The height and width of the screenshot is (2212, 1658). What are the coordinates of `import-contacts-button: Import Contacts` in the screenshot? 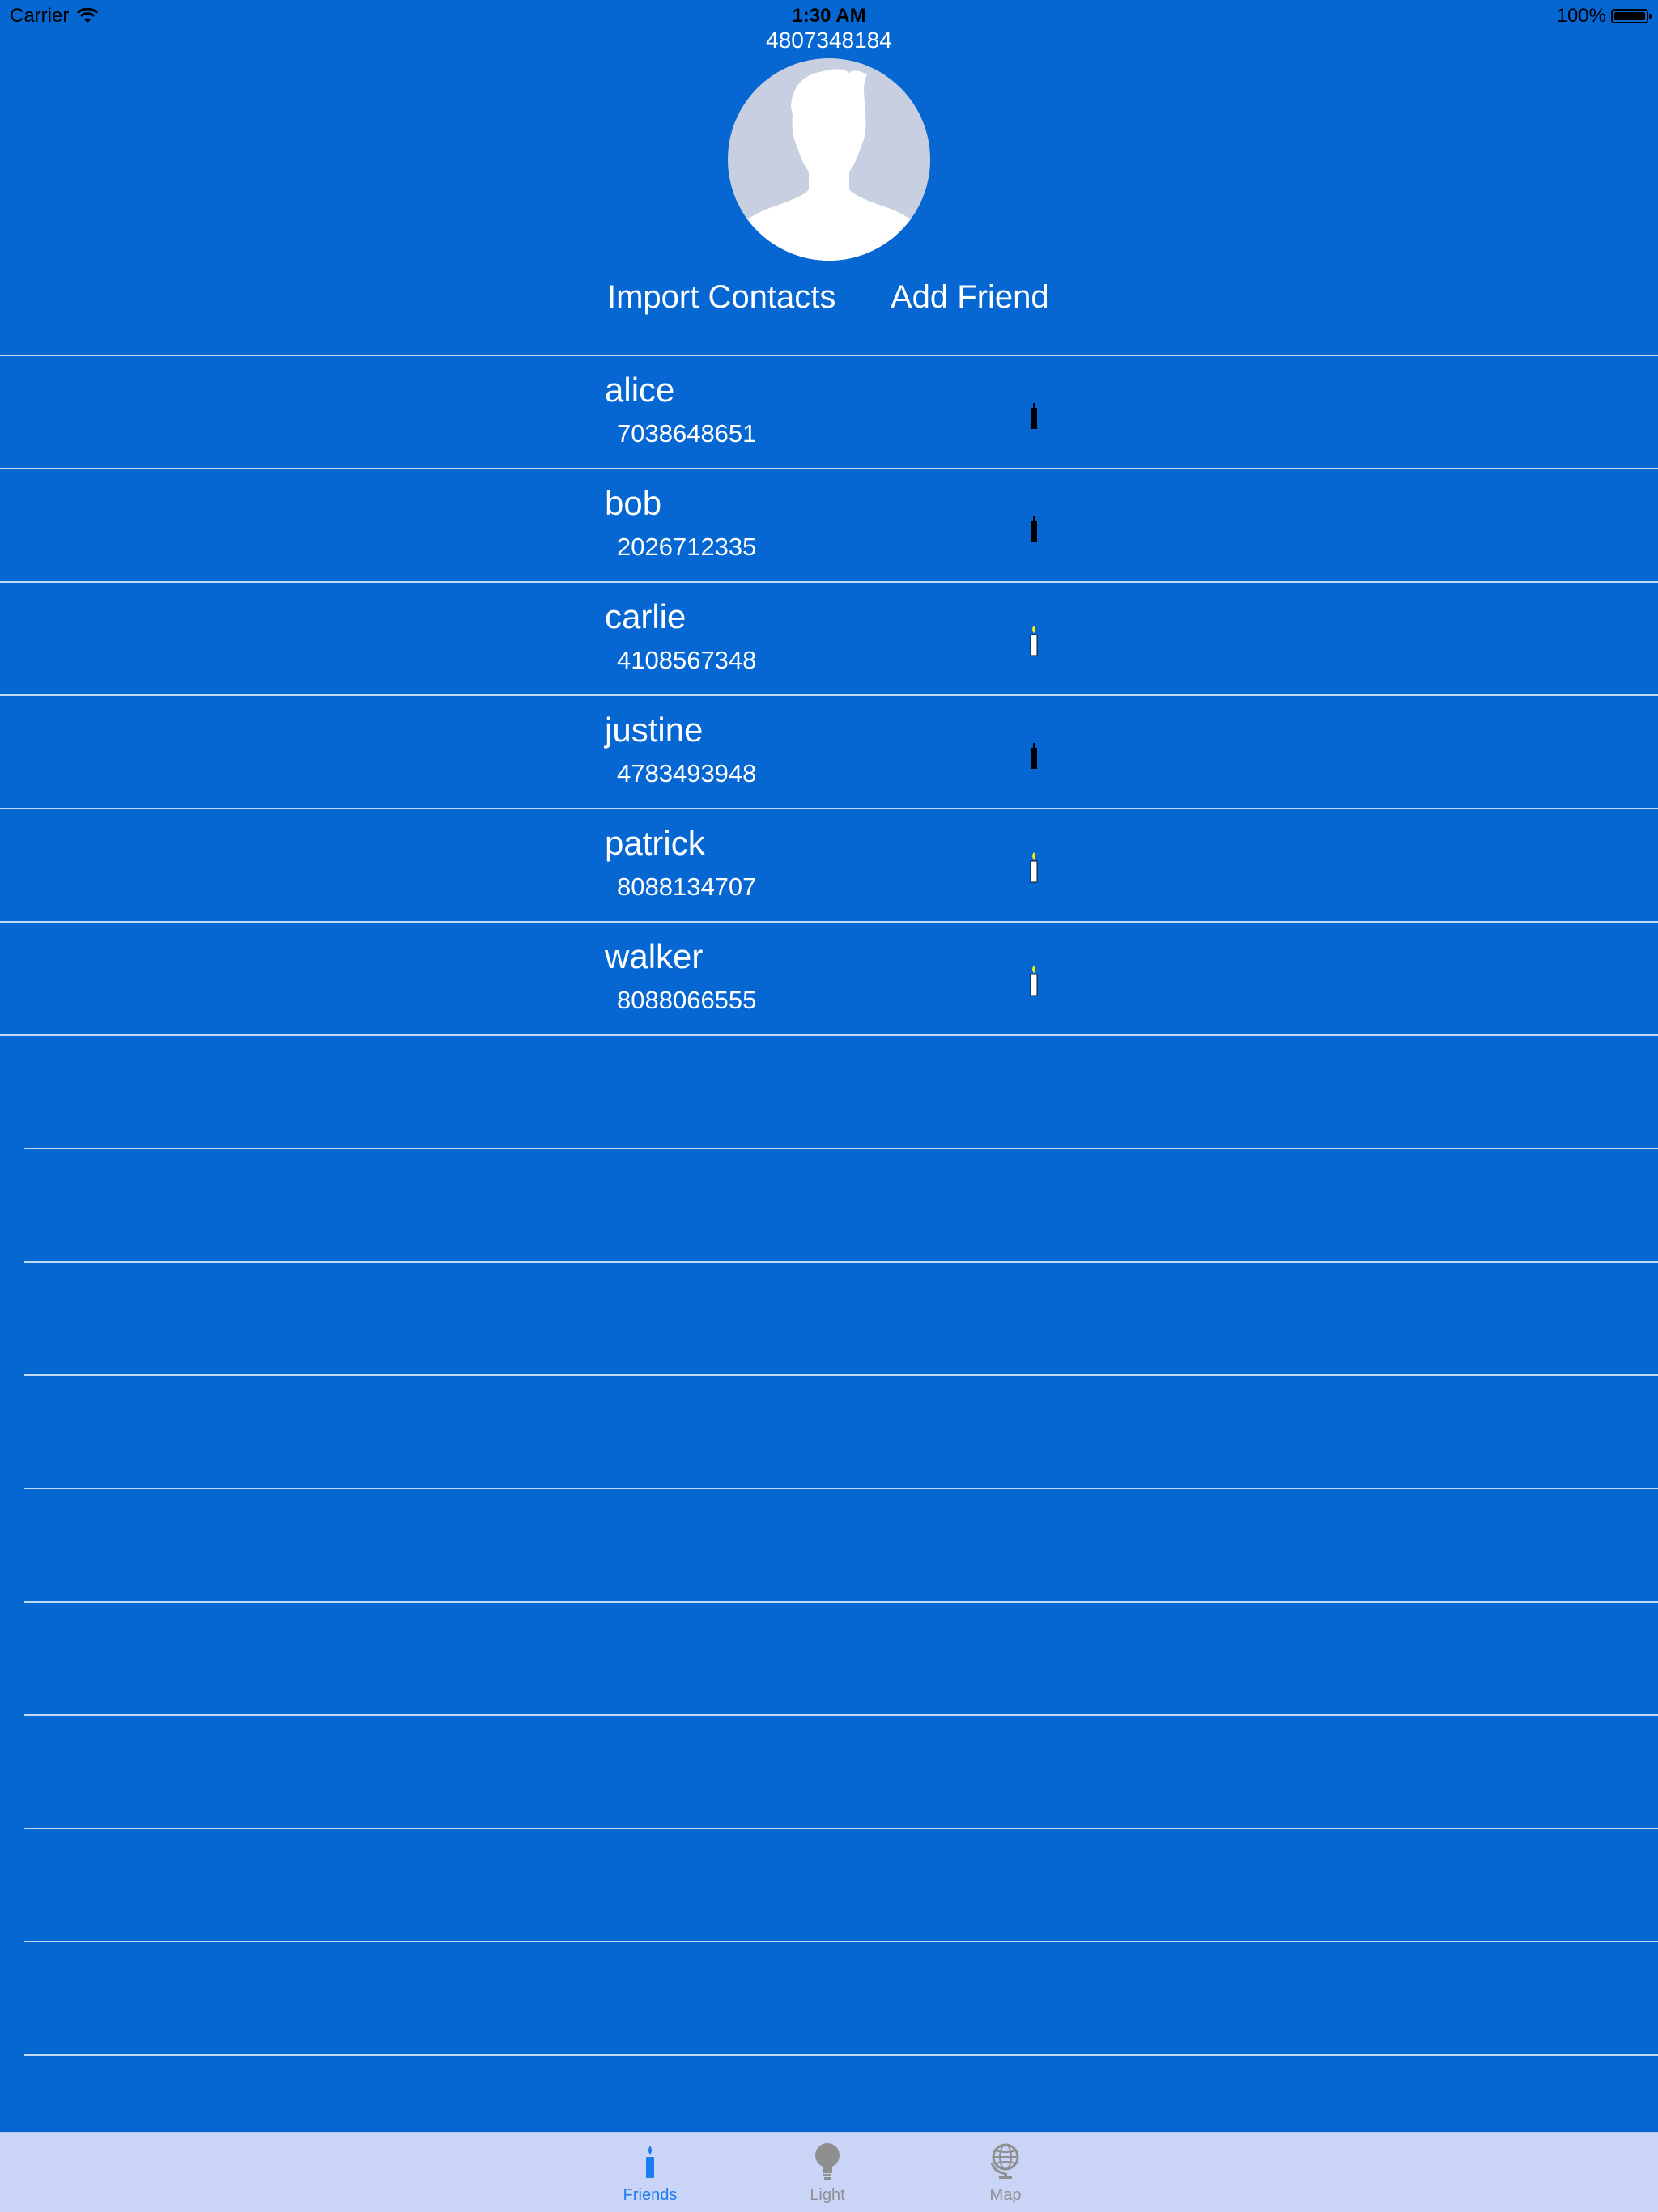 It's located at (721, 297).